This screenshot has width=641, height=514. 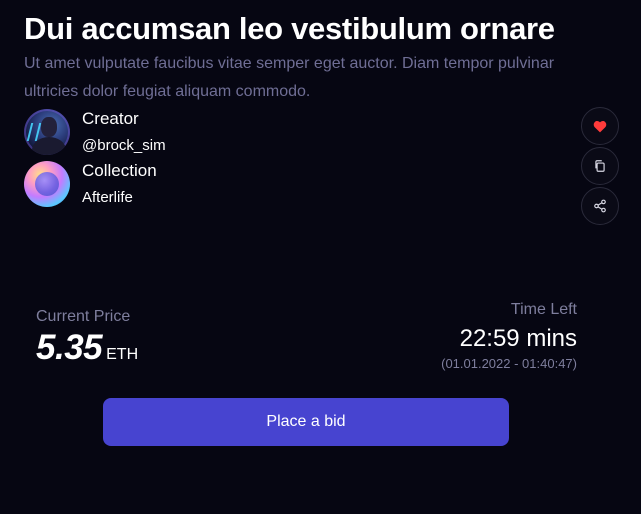 I want to click on copy-icon, so click(x=600, y=166).